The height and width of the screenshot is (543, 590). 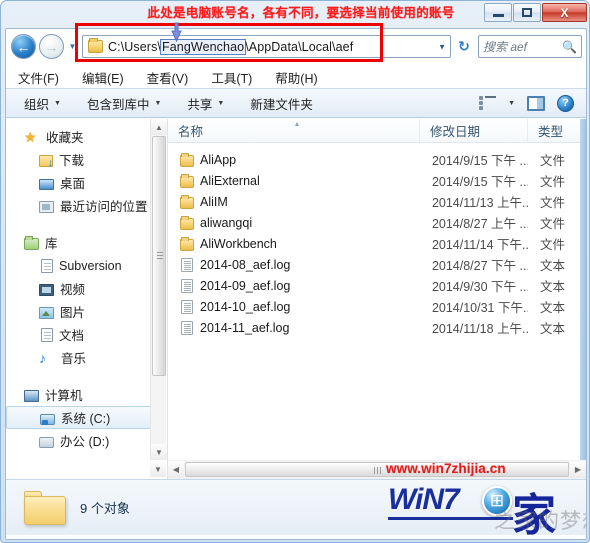 What do you see at coordinates (294, 159) in the screenshot?
I see `file-name-cell: AliApp` at bounding box center [294, 159].